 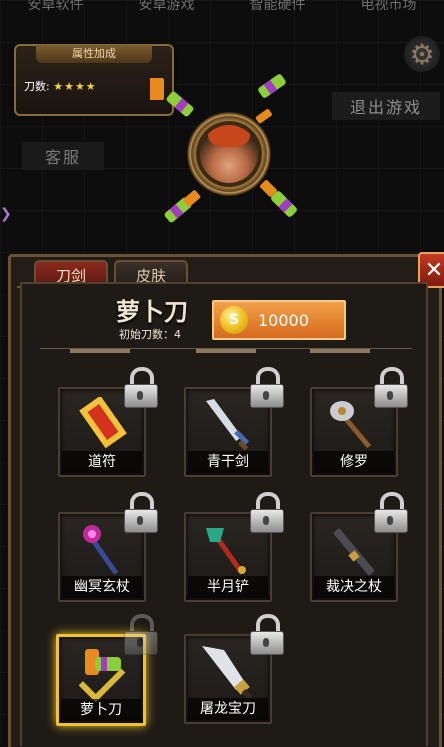 What do you see at coordinates (102, 587) in the screenshot?
I see `weapon-label: 幽冥玄杖` at bounding box center [102, 587].